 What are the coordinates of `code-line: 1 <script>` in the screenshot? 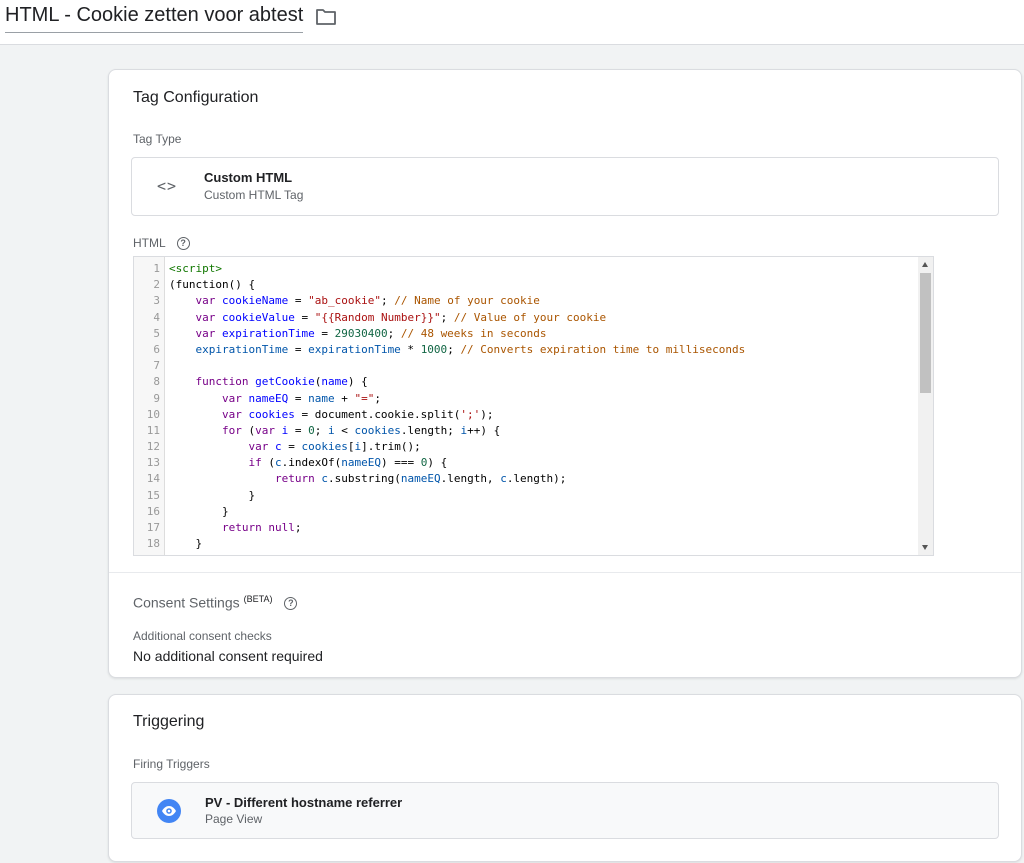 It's located at (526, 269).